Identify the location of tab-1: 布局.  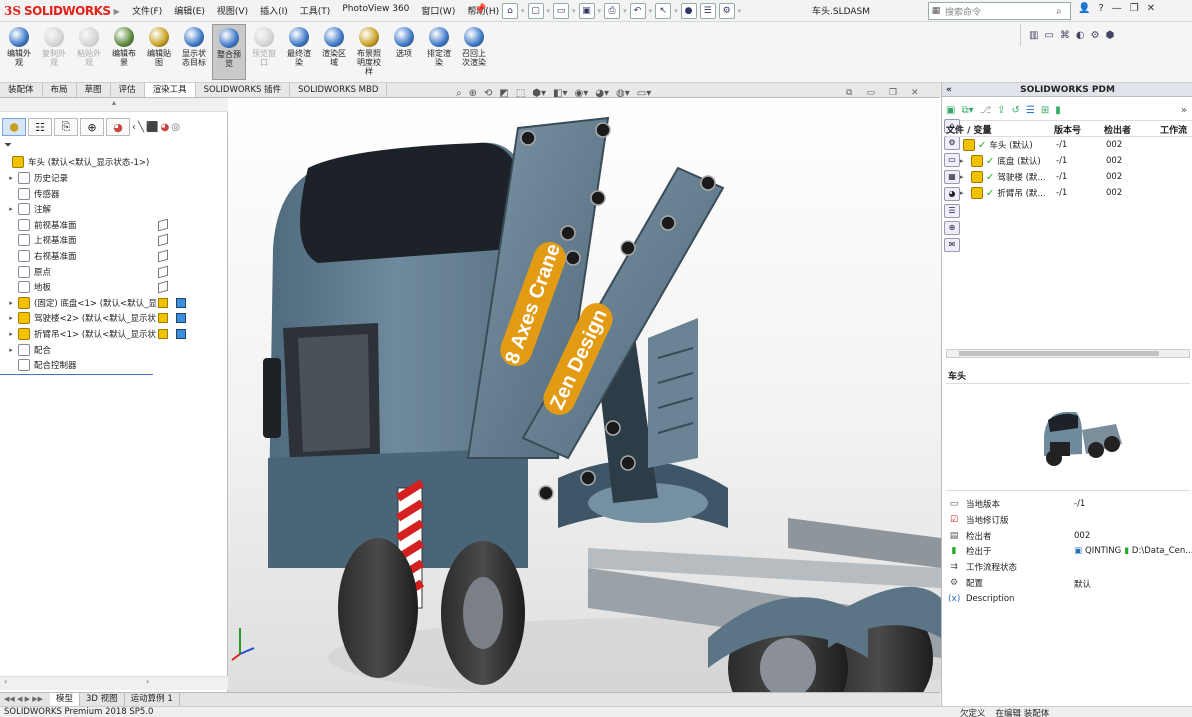
(60, 90).